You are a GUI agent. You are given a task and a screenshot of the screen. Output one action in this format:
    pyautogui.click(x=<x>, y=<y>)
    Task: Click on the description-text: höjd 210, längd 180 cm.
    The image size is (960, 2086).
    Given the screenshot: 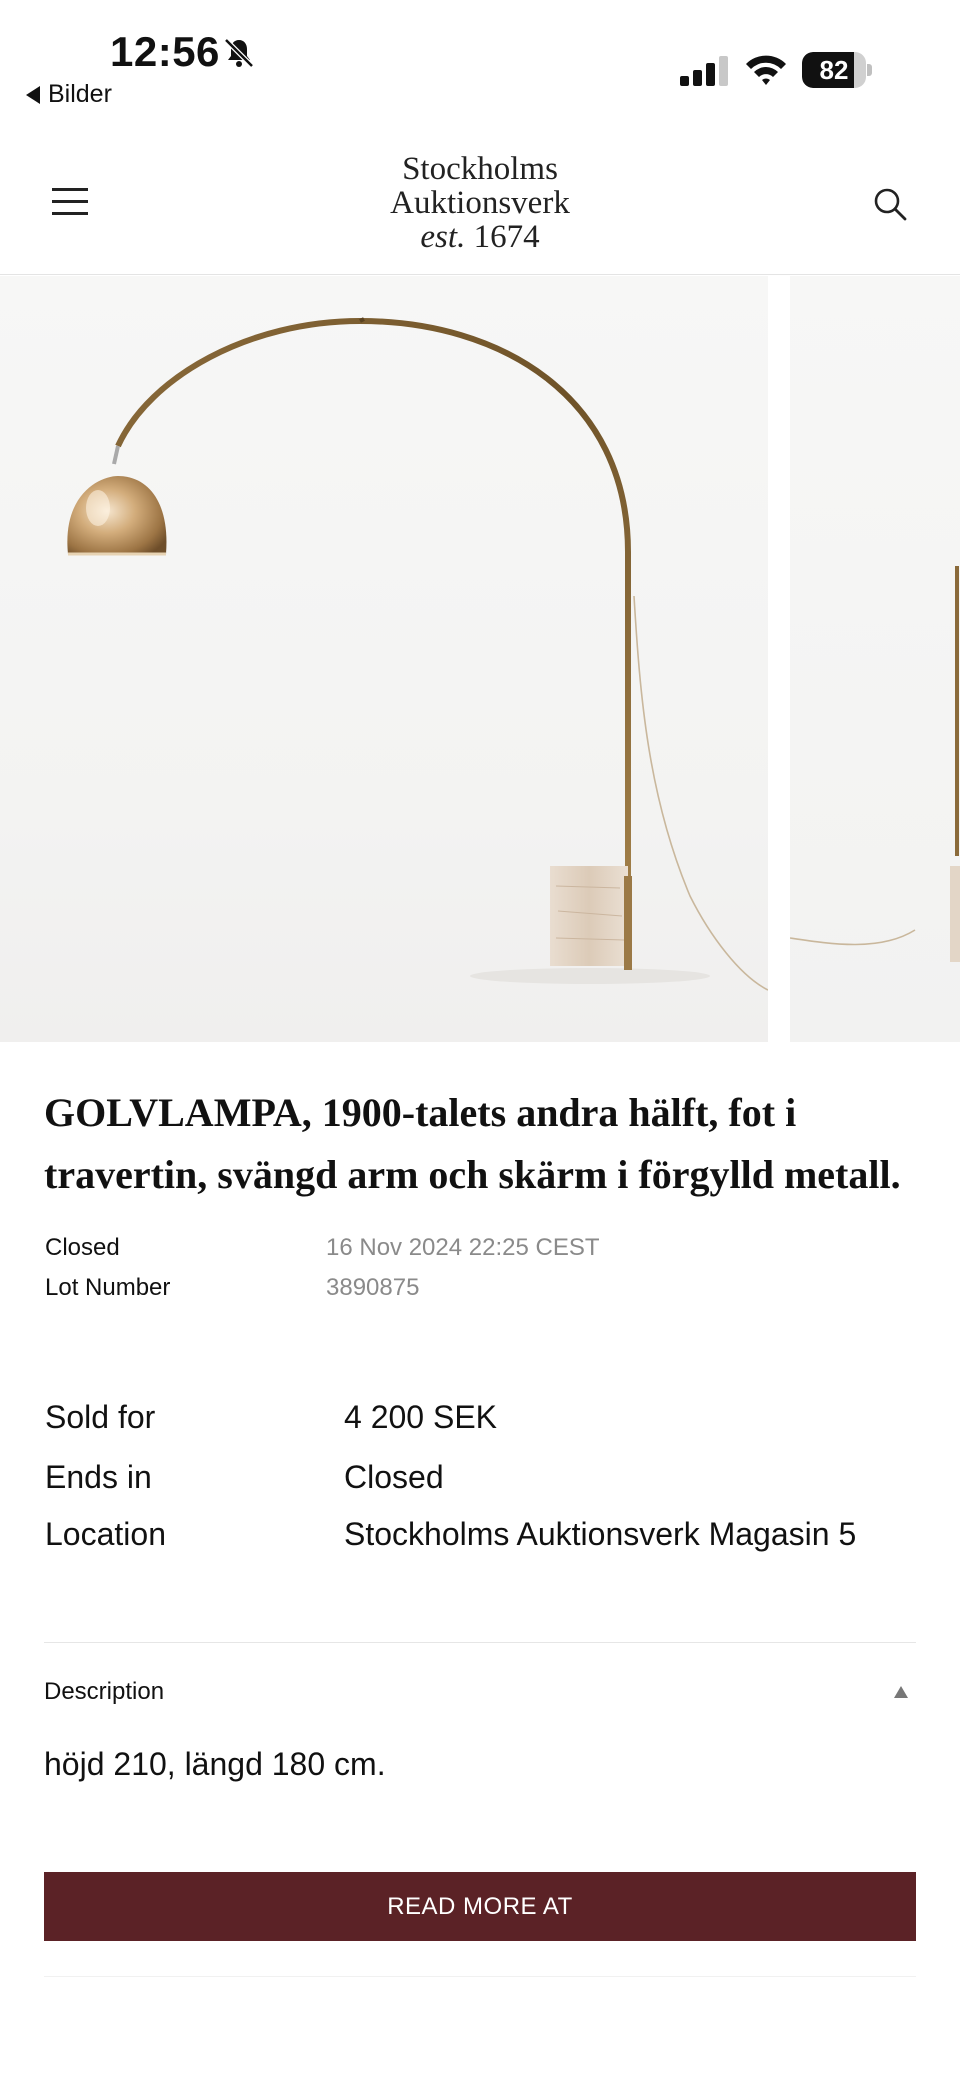 What is the action you would take?
    pyautogui.click(x=215, y=1764)
    